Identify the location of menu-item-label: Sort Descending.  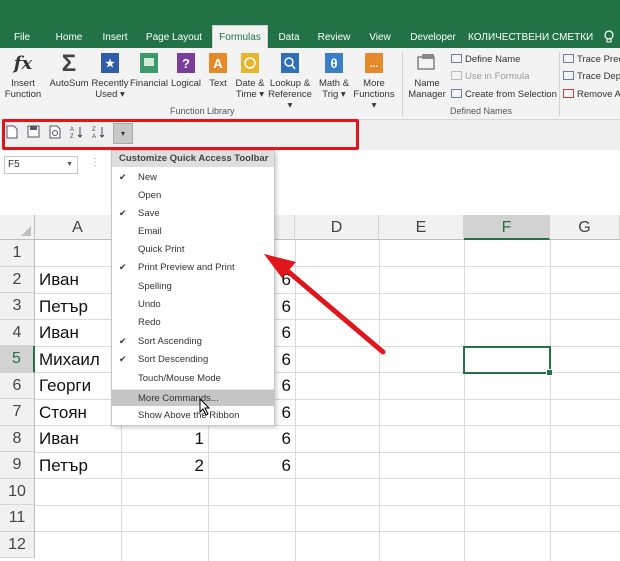
(173, 359).